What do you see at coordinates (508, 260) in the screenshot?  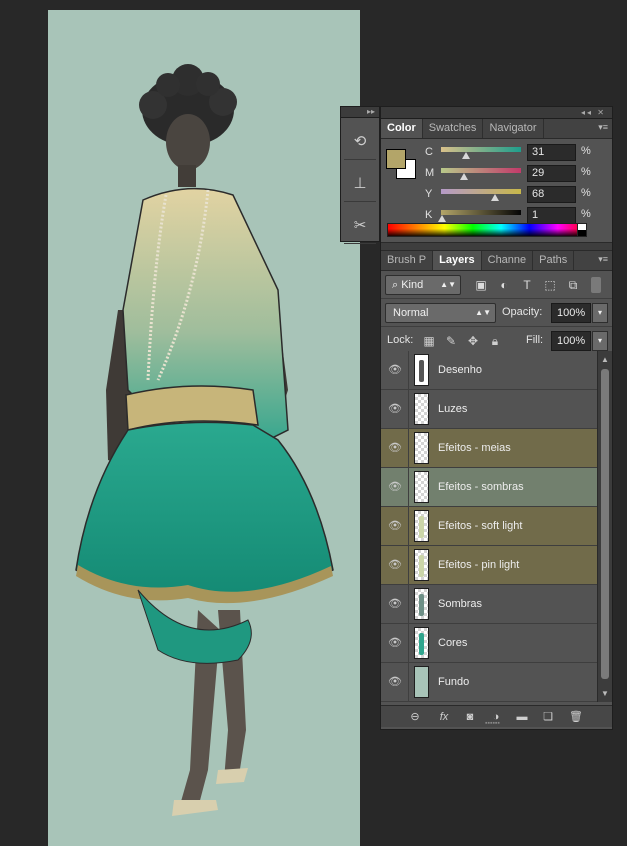 I see `tab-channels: Channe` at bounding box center [508, 260].